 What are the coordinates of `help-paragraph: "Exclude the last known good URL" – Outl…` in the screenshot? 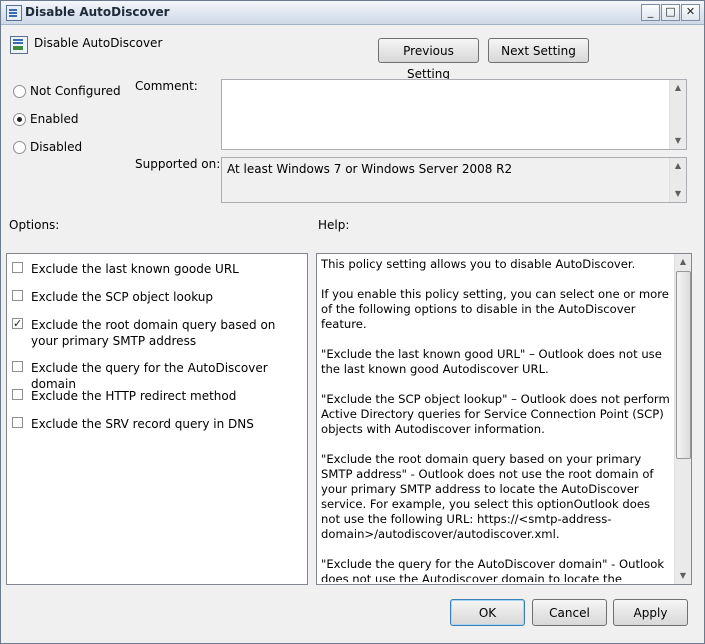 It's located at (491, 361).